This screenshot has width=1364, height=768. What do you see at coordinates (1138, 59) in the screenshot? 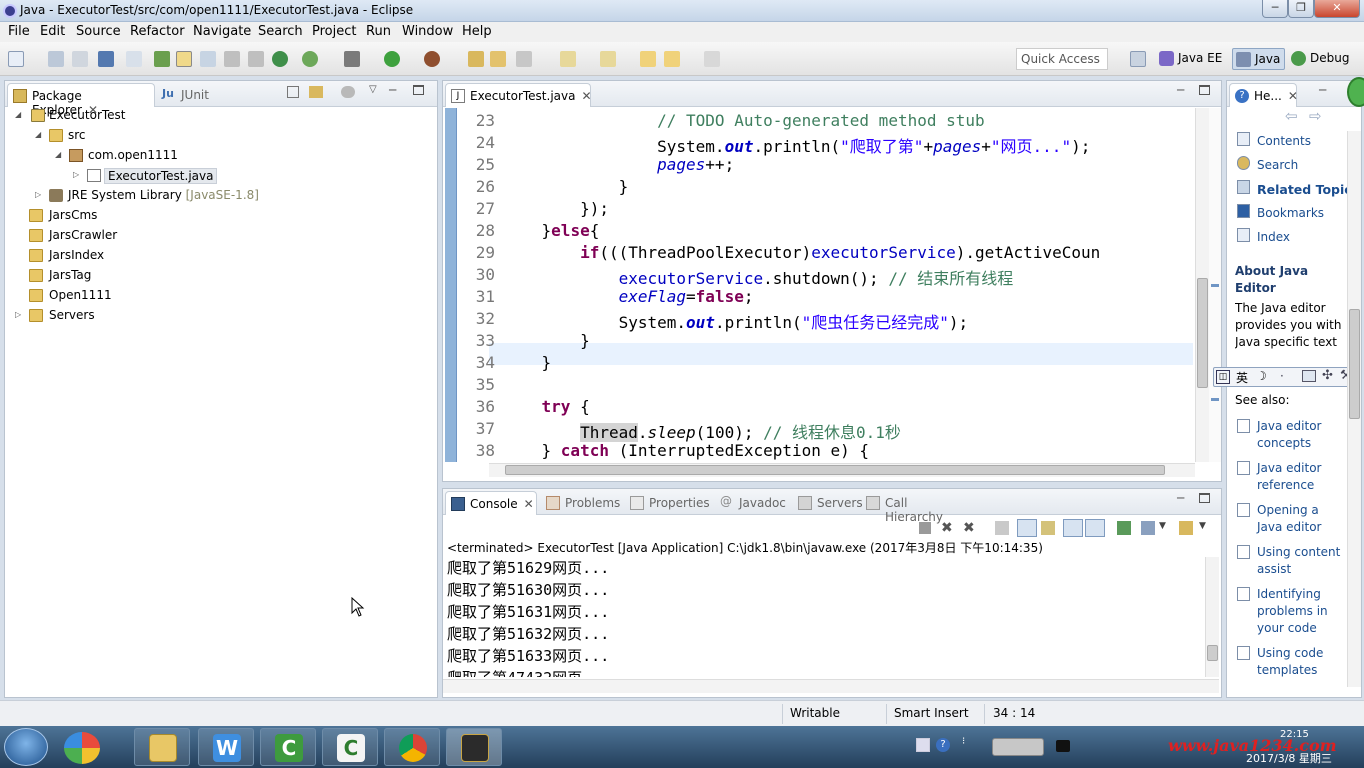
I see `open-perspective-icon` at bounding box center [1138, 59].